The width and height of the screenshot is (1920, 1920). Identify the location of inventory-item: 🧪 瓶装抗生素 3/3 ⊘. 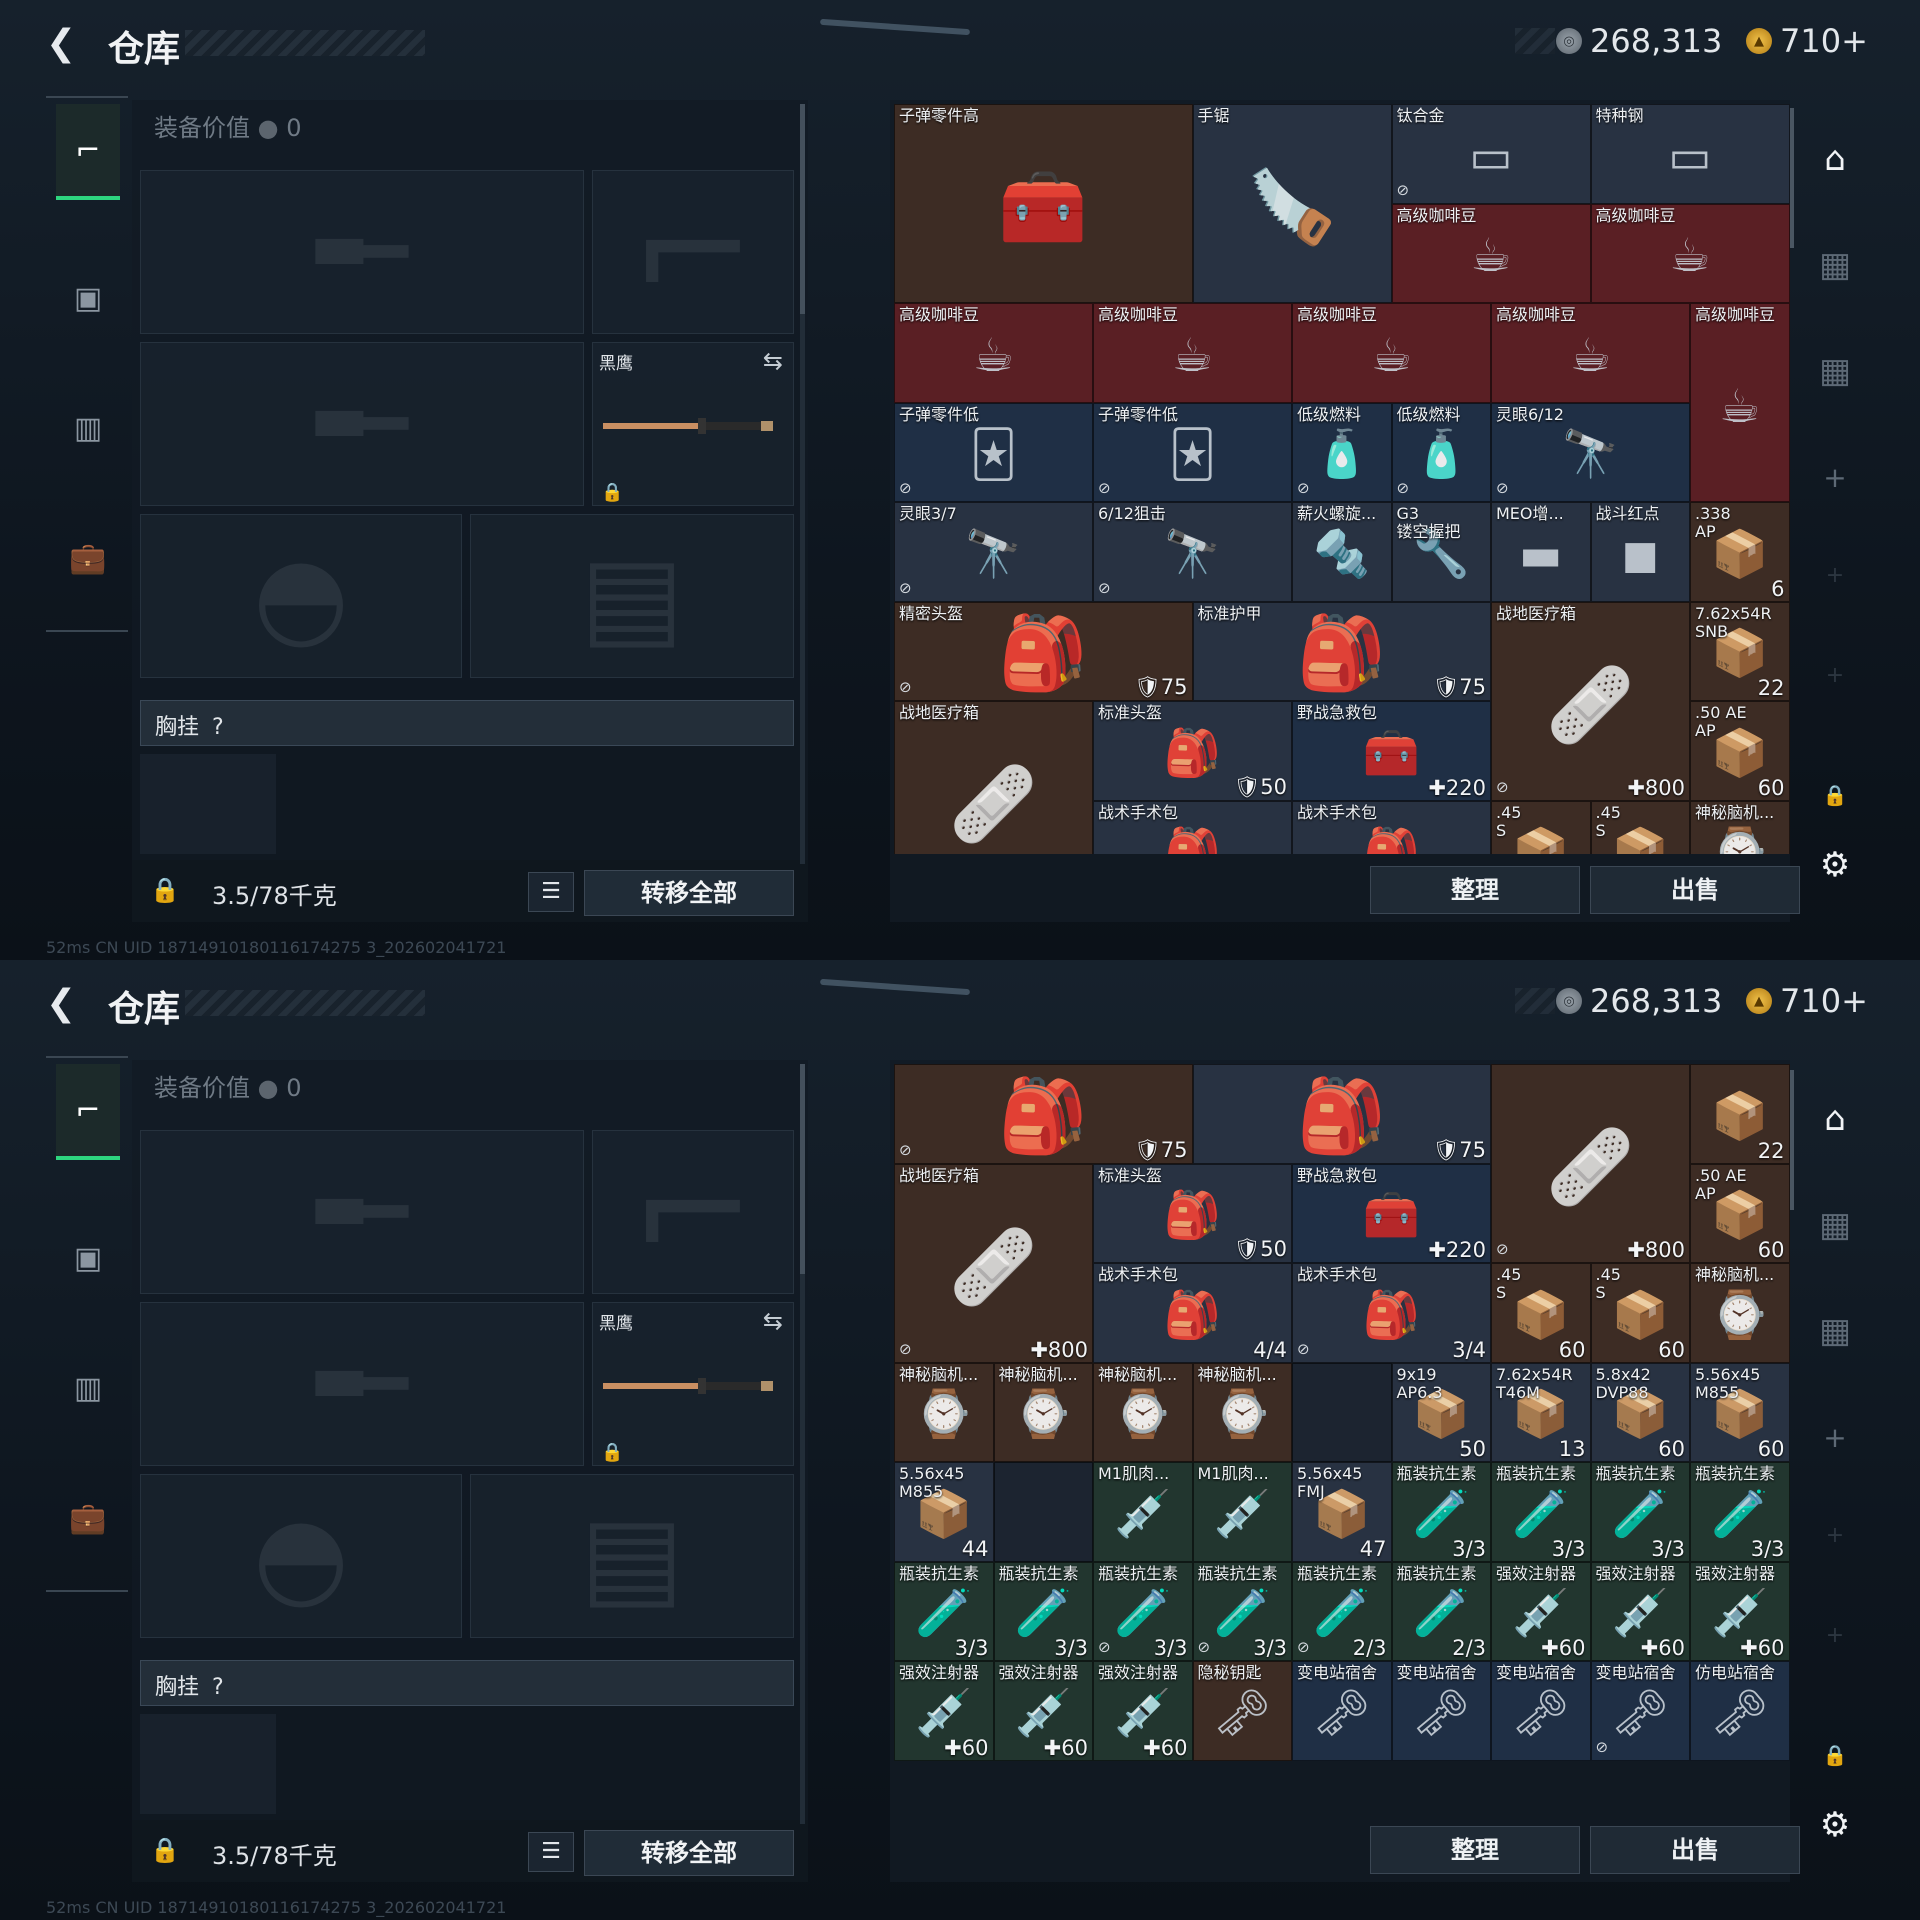
(1242, 1611).